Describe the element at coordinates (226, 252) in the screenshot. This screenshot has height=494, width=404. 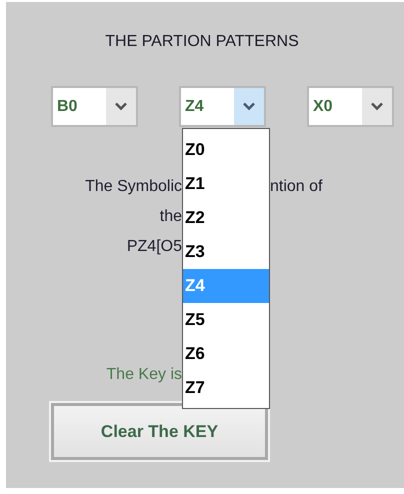
I see `dropdown-option: Z3` at that location.